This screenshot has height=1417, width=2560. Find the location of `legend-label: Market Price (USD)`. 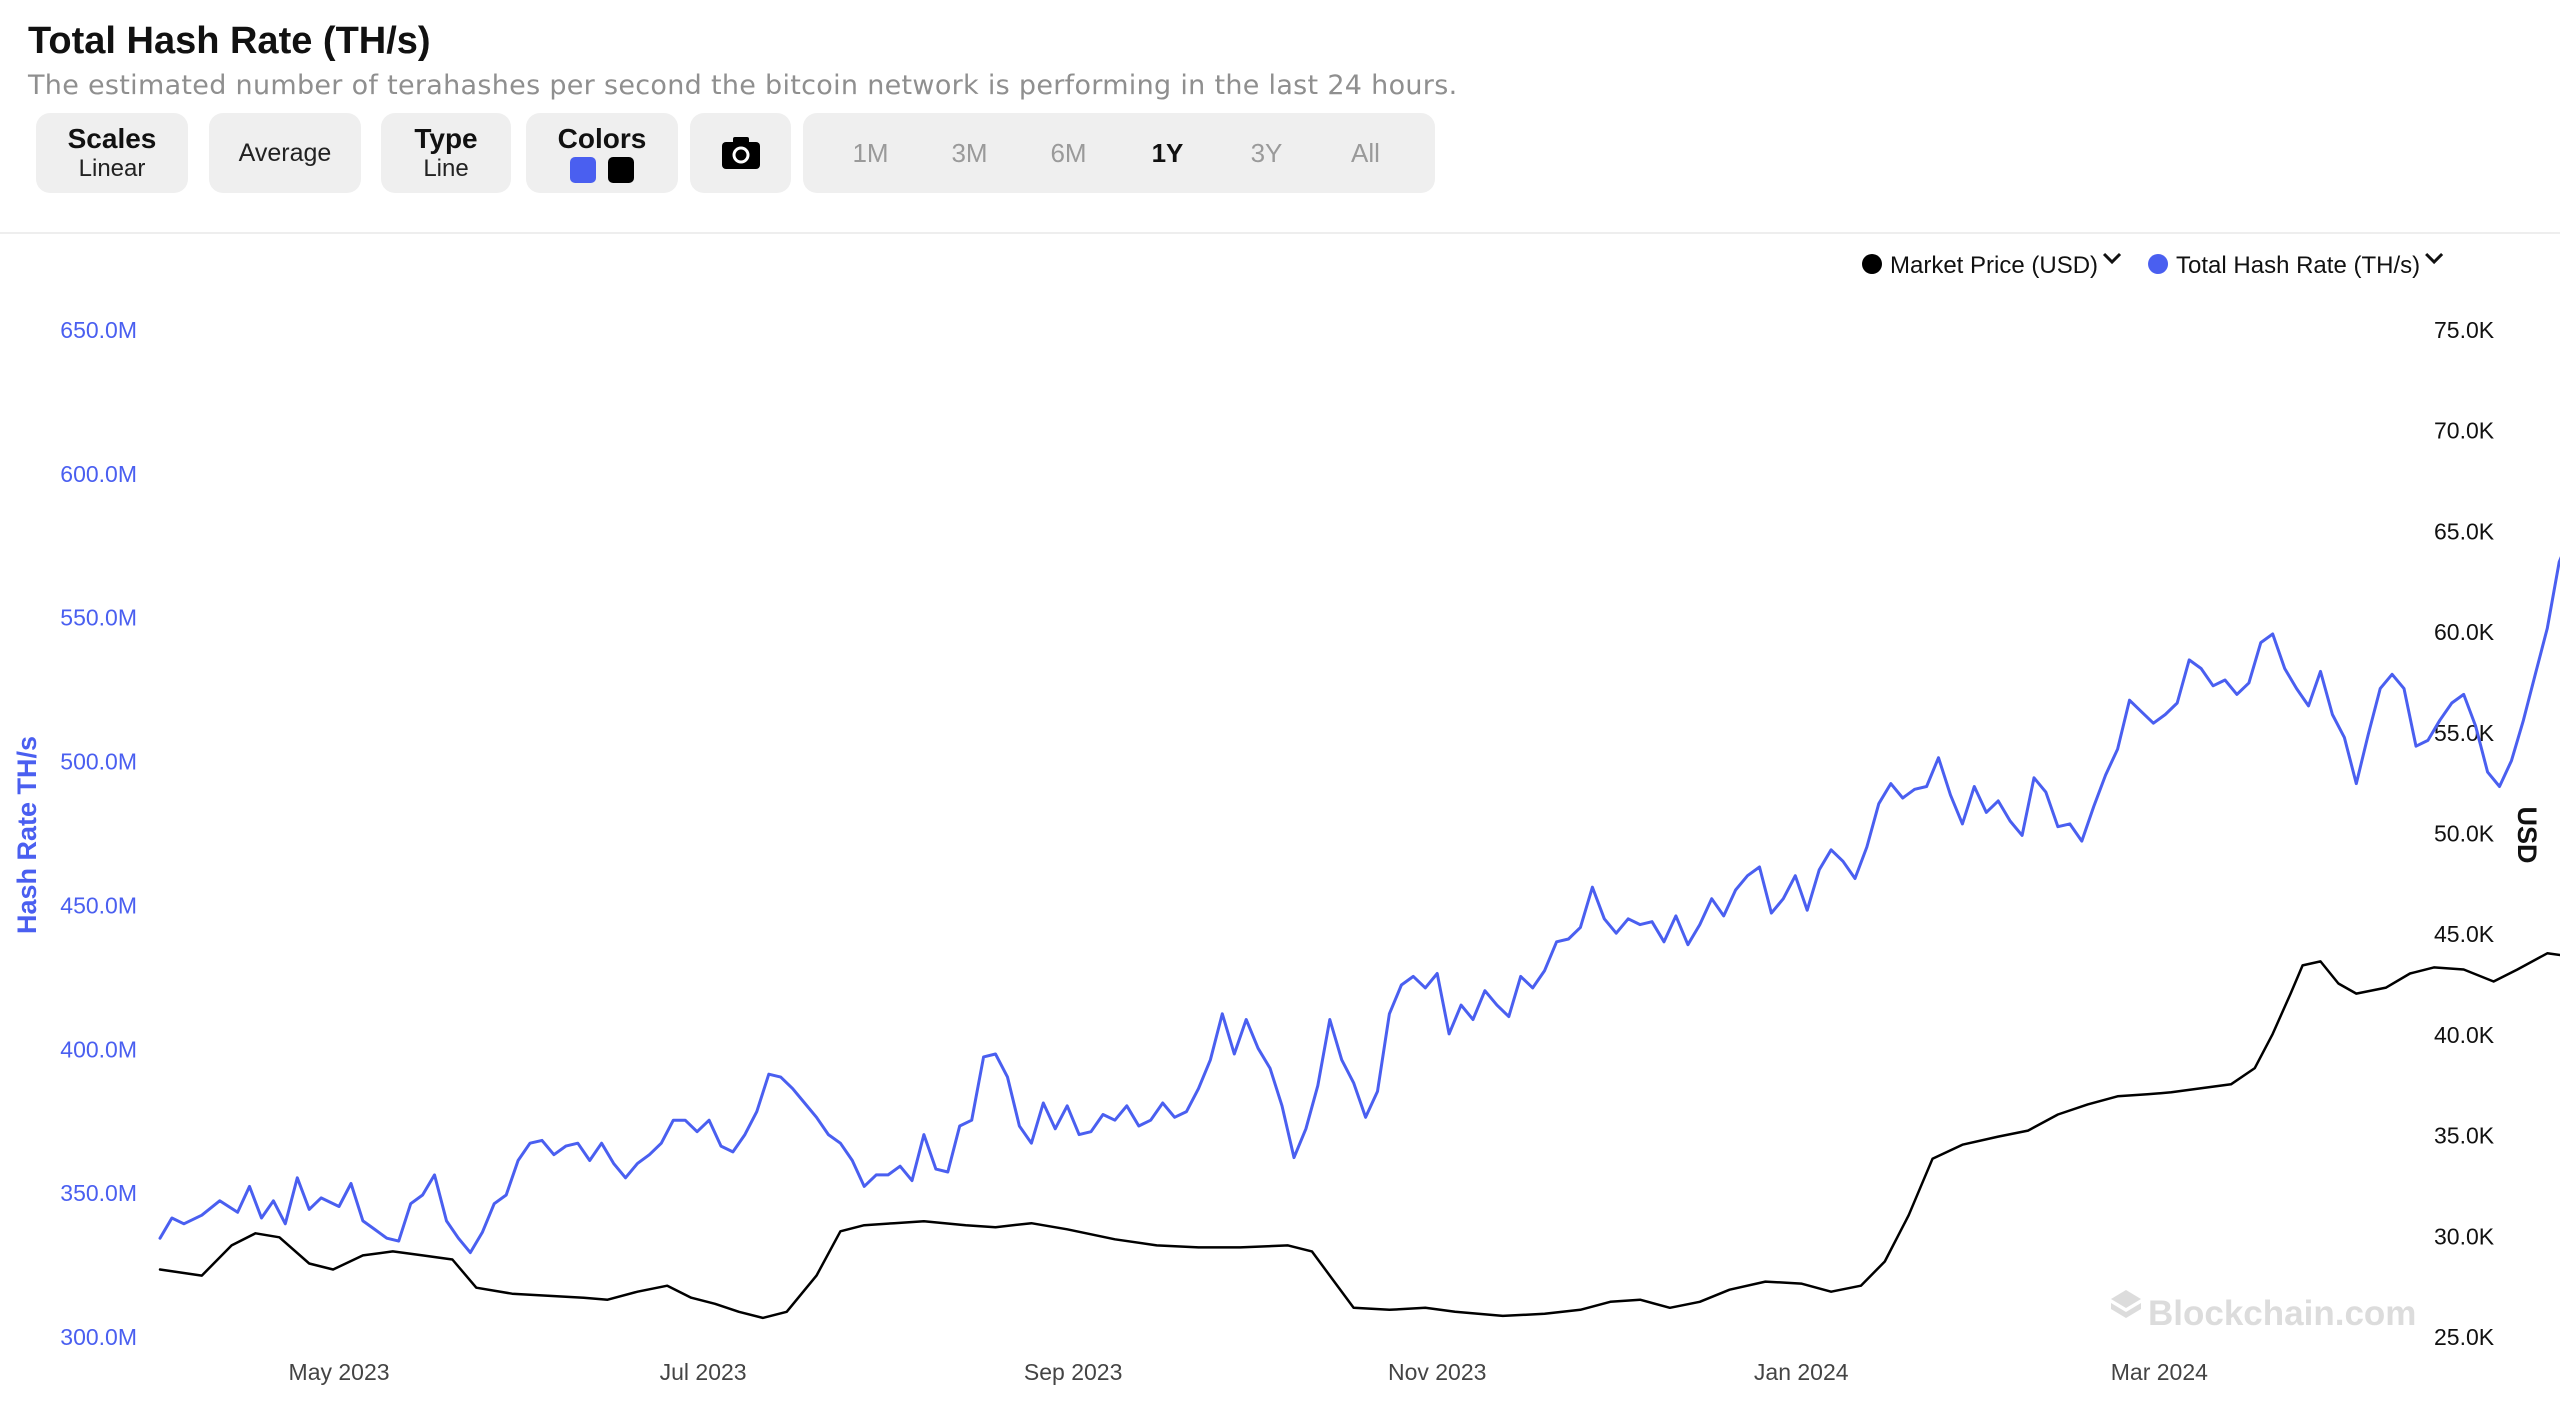

legend-label: Market Price (USD) is located at coordinates (1994, 265).